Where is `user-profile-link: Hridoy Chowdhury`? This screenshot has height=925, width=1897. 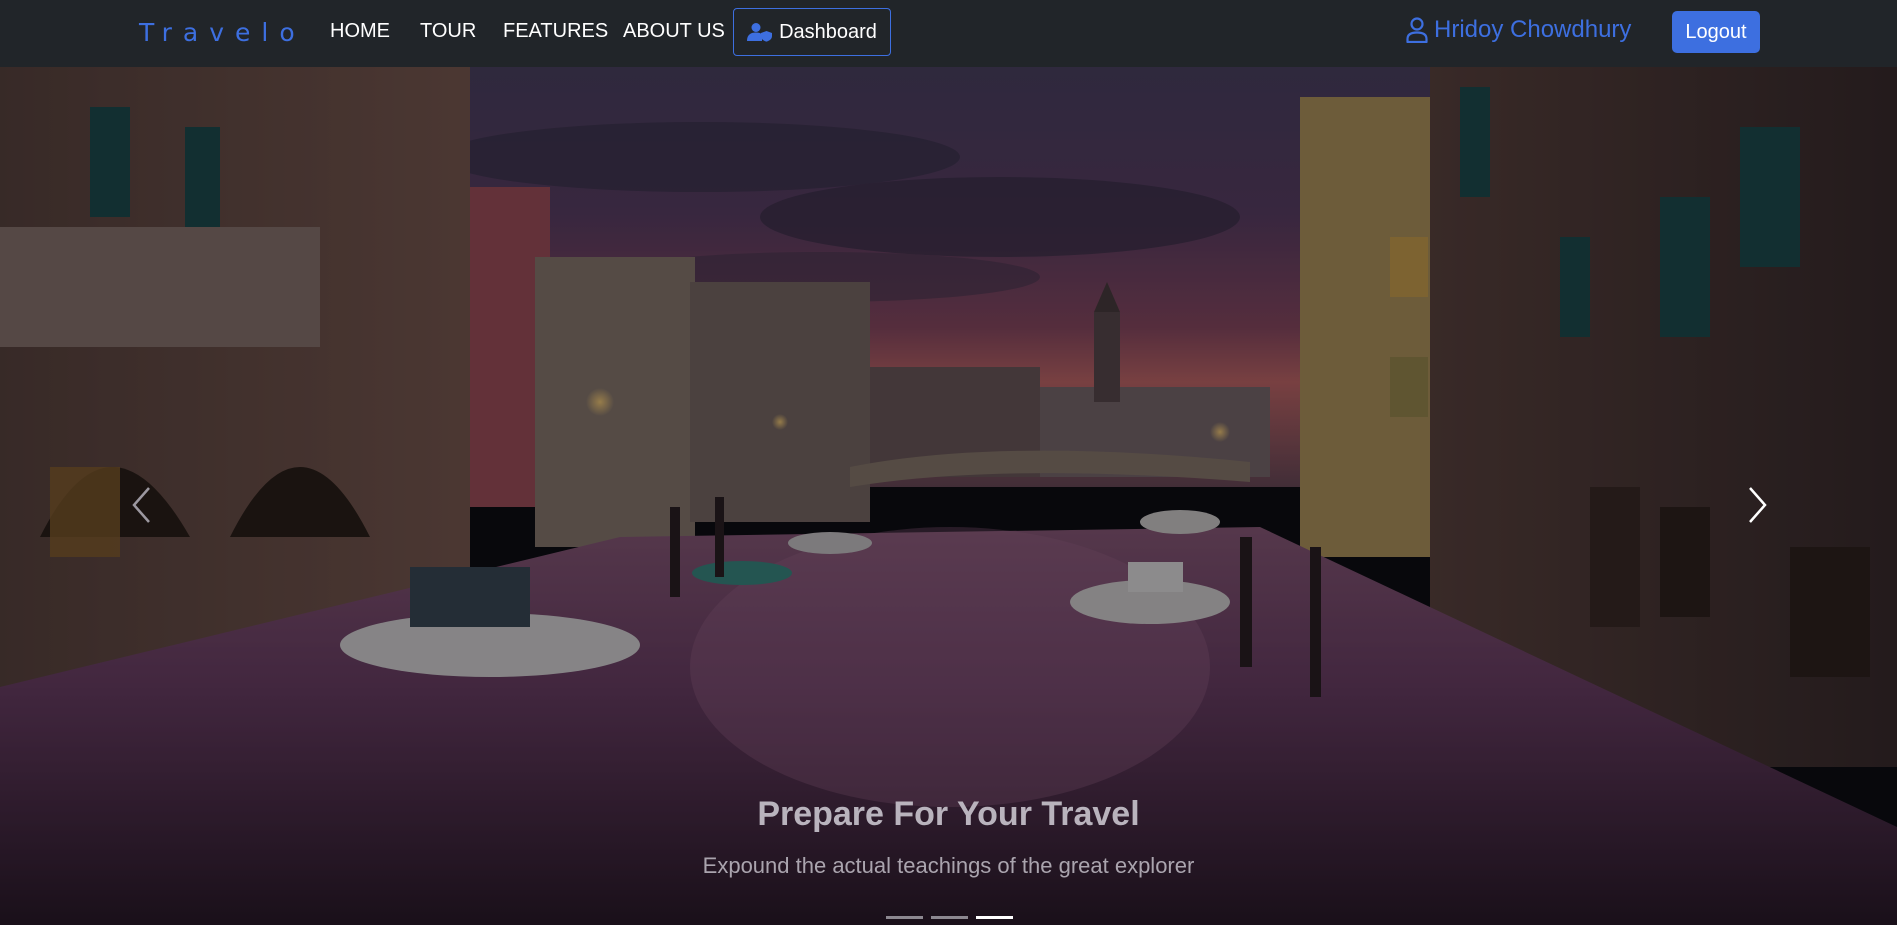 user-profile-link: Hridoy Chowdhury is located at coordinates (1518, 30).